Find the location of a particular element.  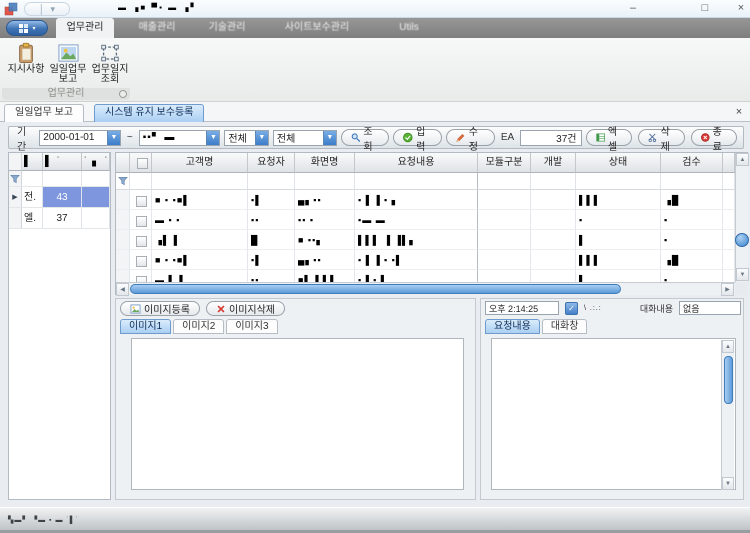

exit-button: 종료 is located at coordinates (714, 140).